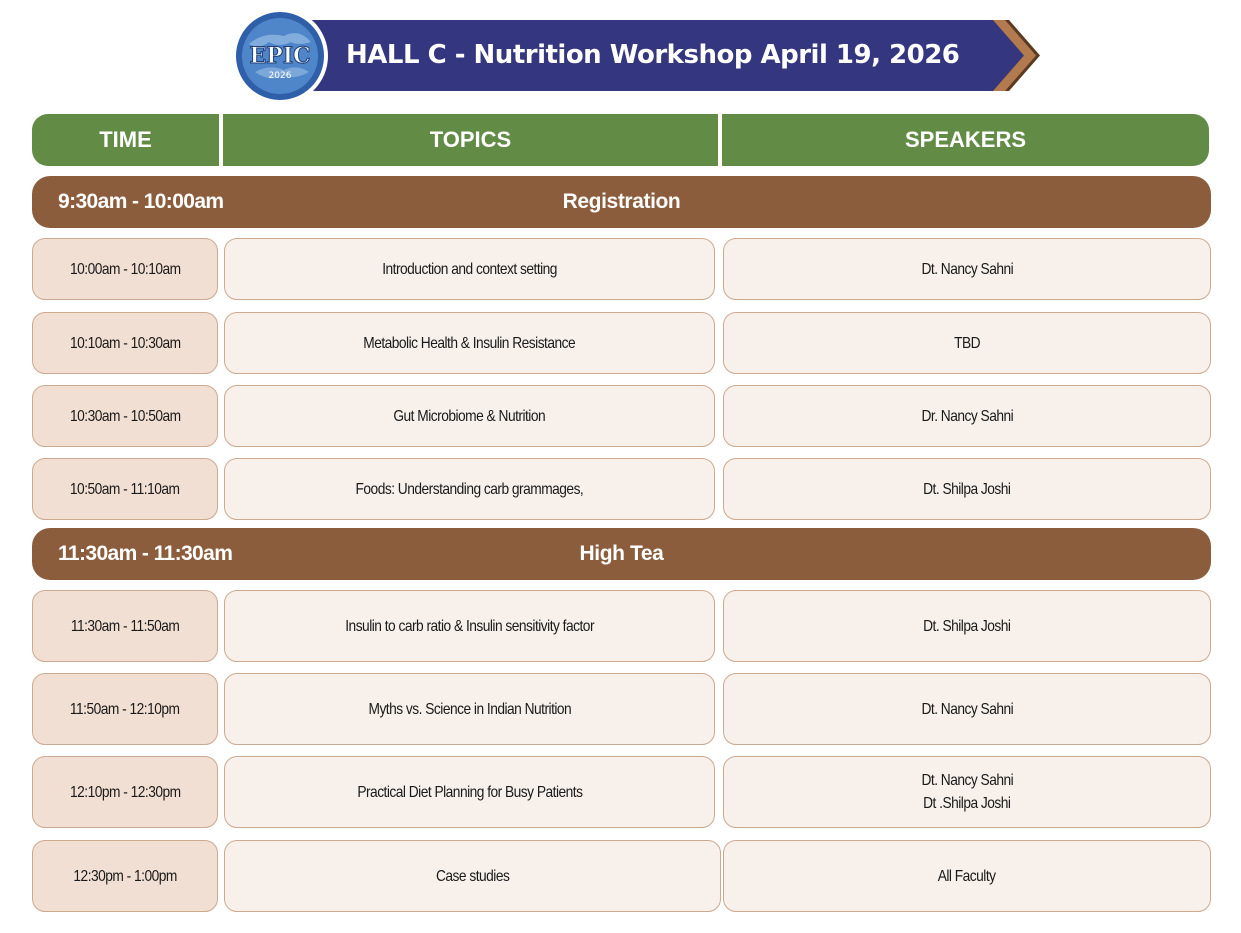 The image size is (1241, 933). What do you see at coordinates (1012, 55) in the screenshot?
I see `banner-arrow-icon` at bounding box center [1012, 55].